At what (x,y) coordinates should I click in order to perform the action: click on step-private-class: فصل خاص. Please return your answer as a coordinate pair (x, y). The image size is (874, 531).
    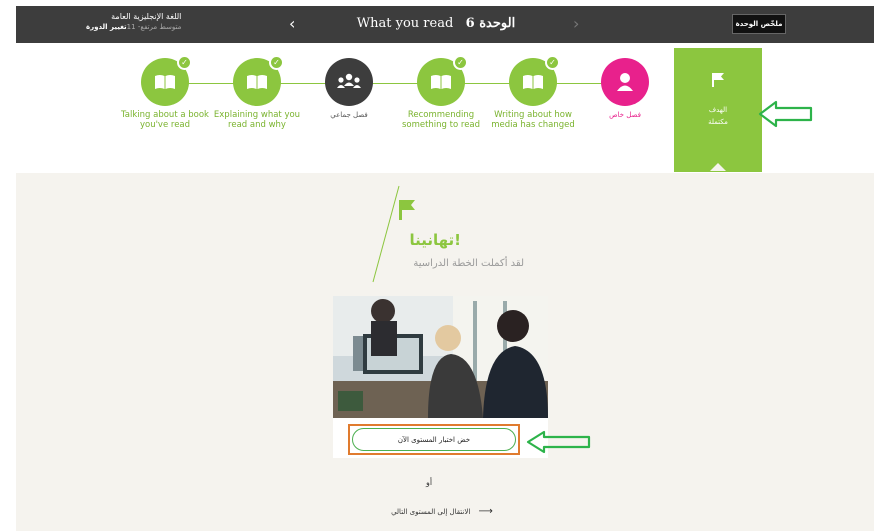
    Looking at the image, I should click on (625, 89).